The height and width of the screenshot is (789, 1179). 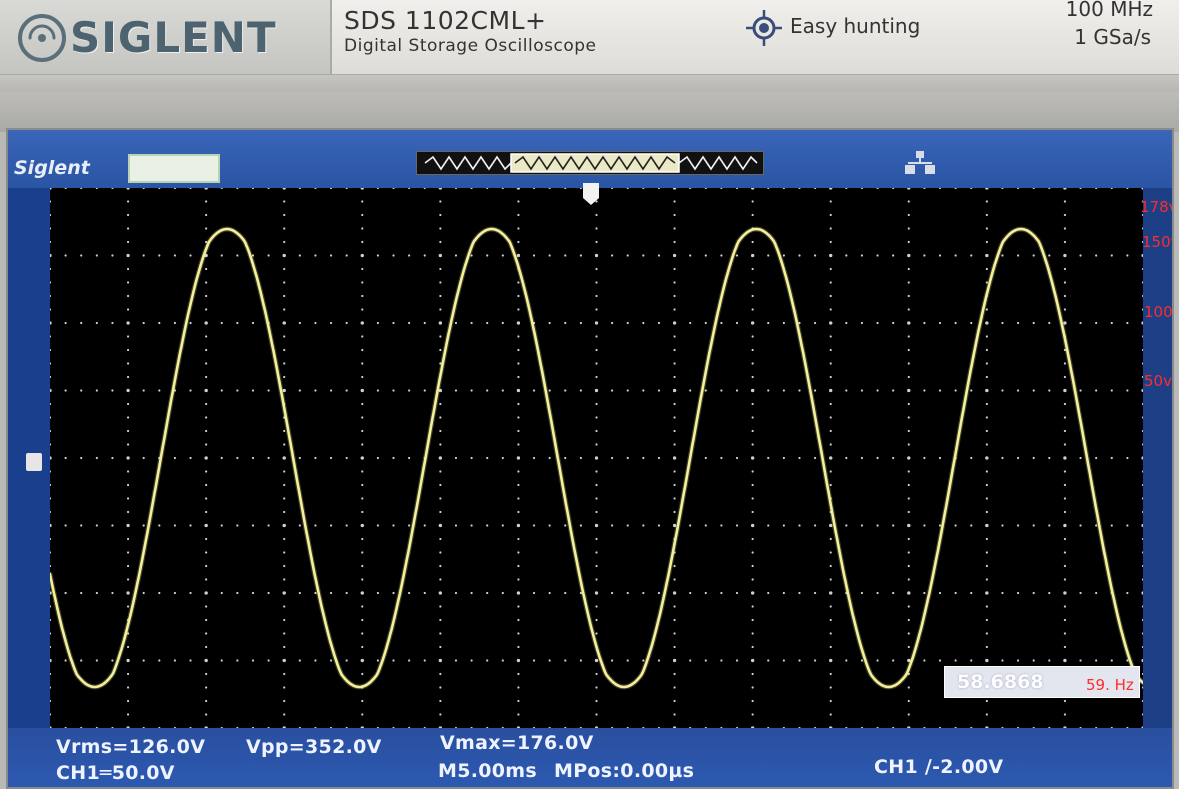 I want to click on screen-brand-label: Siglent, so click(x=52, y=168).